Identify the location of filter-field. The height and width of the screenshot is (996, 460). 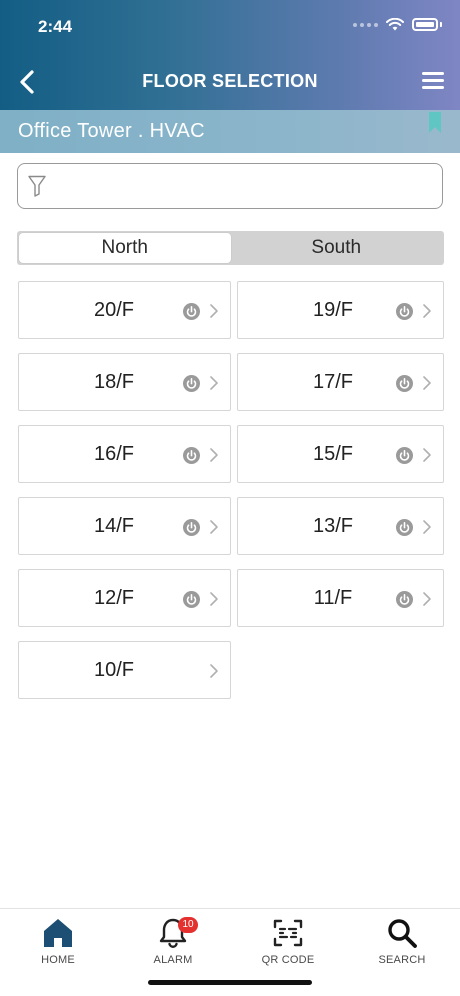
(230, 186).